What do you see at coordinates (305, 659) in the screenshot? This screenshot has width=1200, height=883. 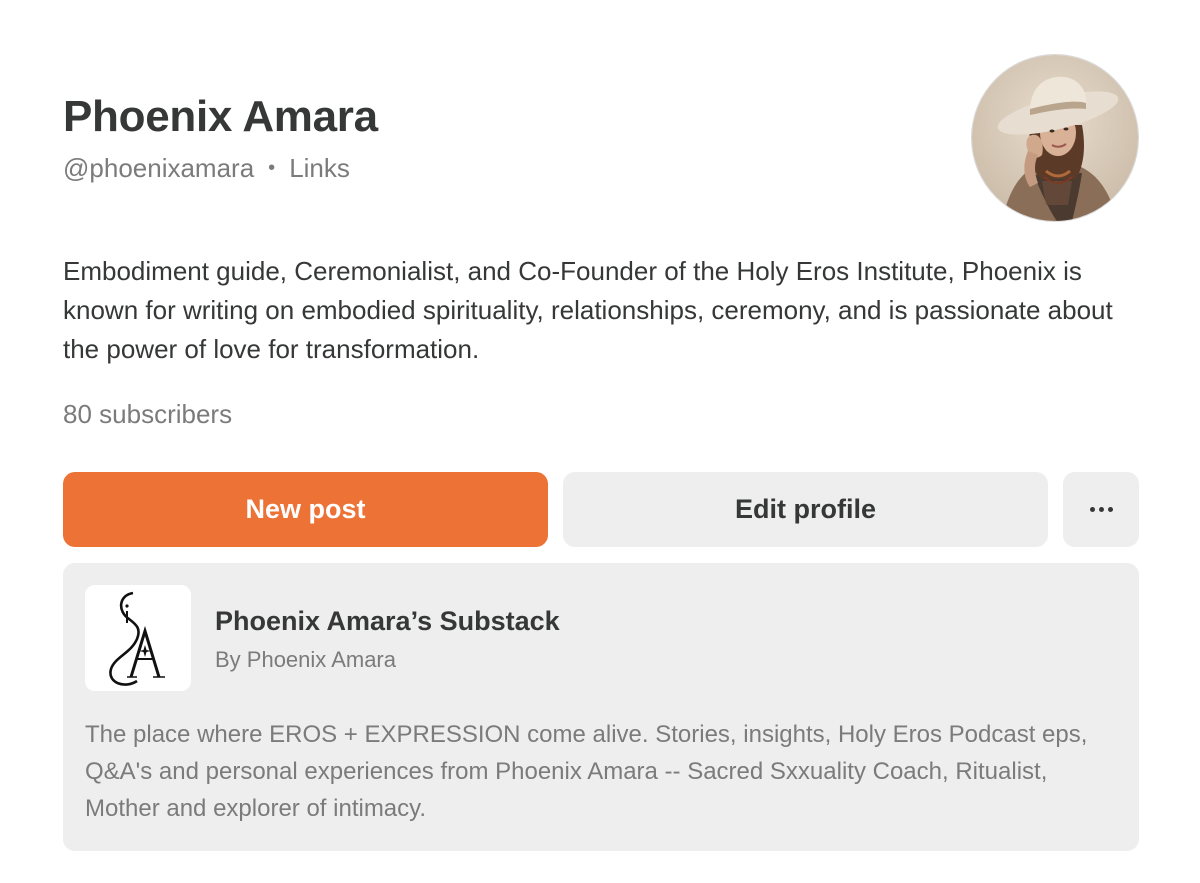 I see `publication-byline: By Phoenix Amara` at bounding box center [305, 659].